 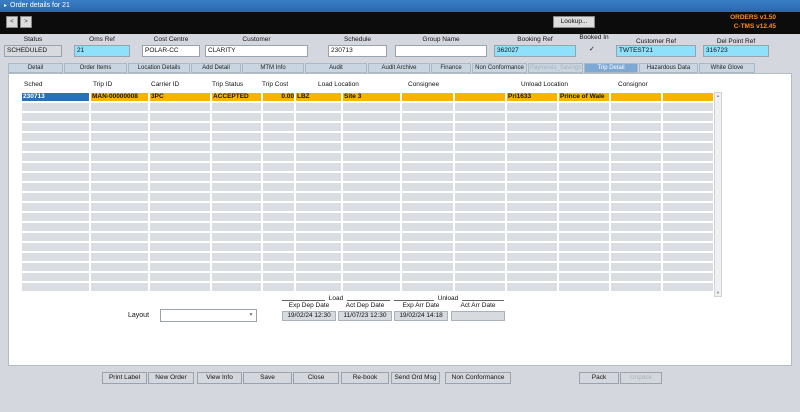 I want to click on tab-add-detail: Add Detail, so click(x=216, y=68).